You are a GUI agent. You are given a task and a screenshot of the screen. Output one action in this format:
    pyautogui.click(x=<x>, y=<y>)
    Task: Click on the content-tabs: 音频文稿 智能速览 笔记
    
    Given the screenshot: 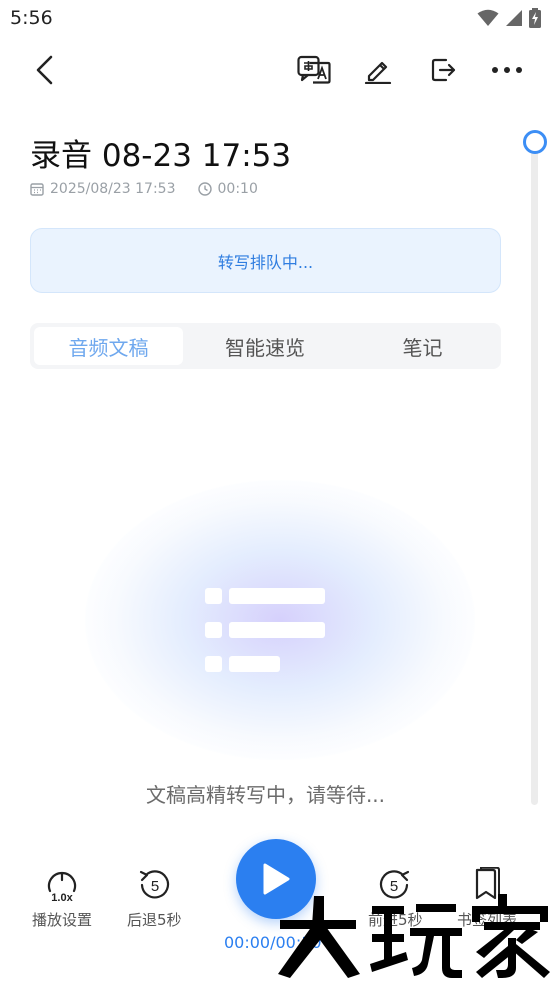 What is the action you would take?
    pyautogui.click(x=265, y=346)
    